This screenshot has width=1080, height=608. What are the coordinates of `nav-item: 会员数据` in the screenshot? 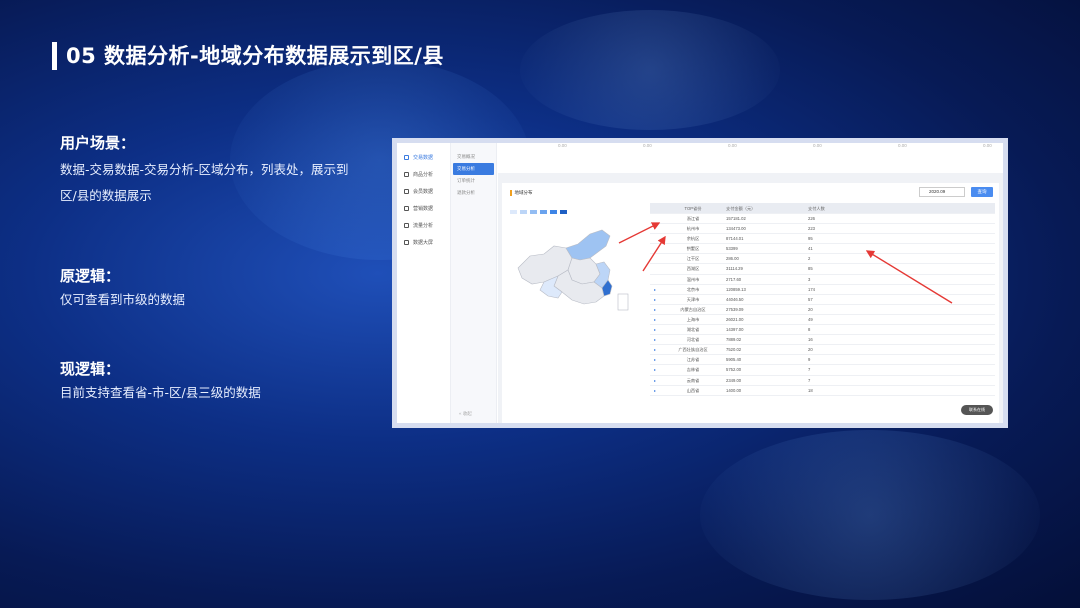 It's located at (423, 191).